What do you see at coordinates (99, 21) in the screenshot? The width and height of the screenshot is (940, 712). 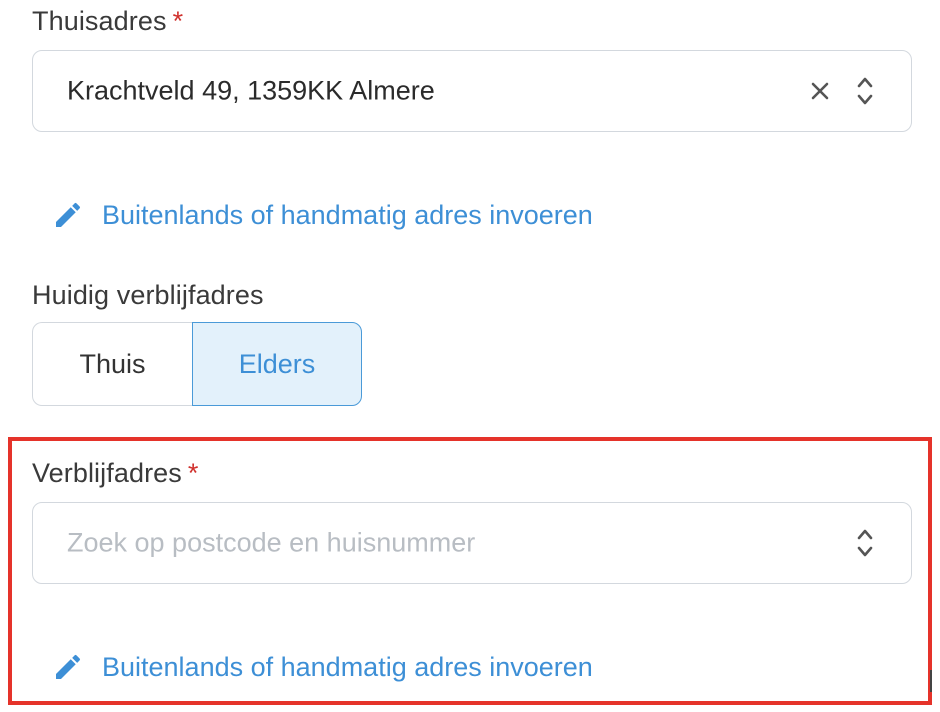 I see `home-address-label-text: Thuisadres` at bounding box center [99, 21].